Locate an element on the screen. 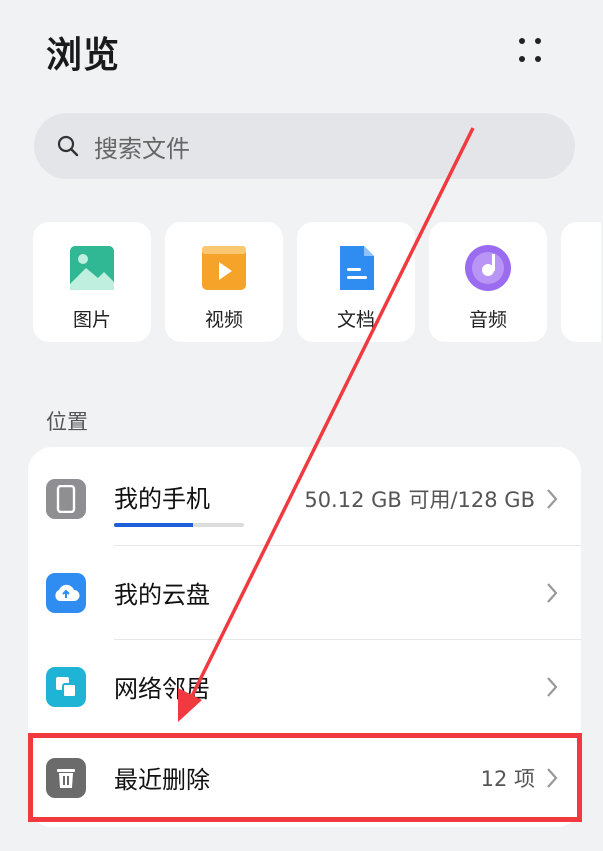 The width and height of the screenshot is (603, 851). location-recently-deleted: 最近删除 12 项 is located at coordinates (304, 777).